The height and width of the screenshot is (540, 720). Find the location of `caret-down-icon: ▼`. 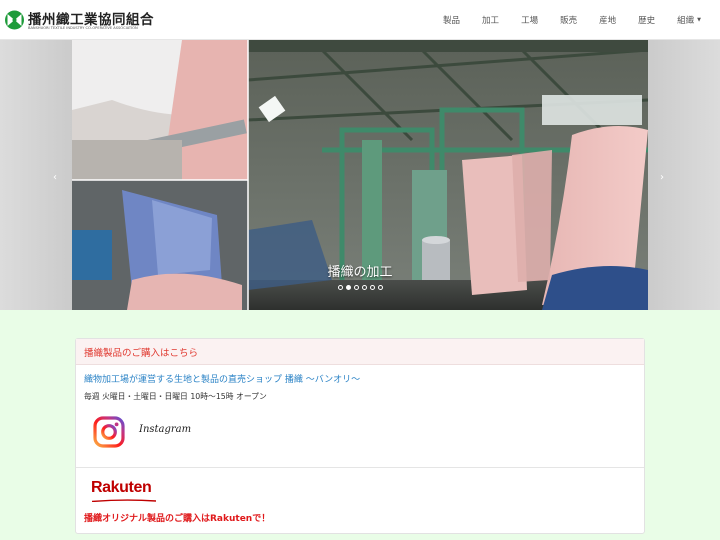

caret-down-icon: ▼ is located at coordinates (699, 20).